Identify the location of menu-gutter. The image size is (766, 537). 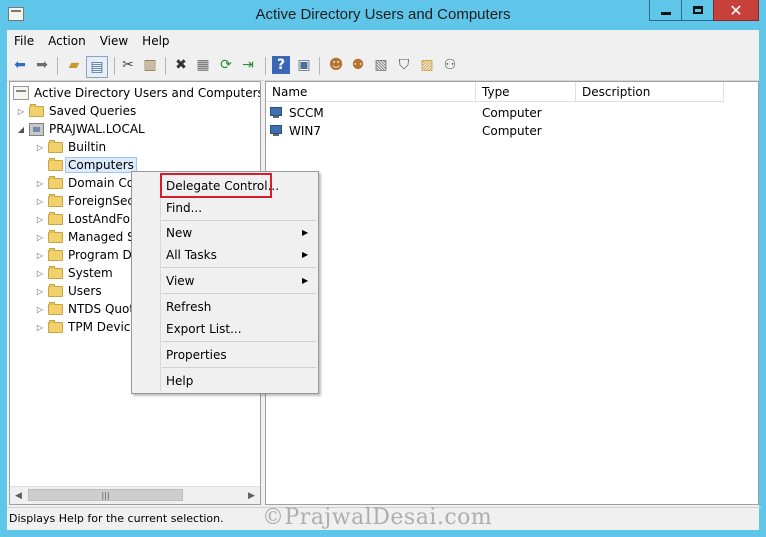
(160, 282).